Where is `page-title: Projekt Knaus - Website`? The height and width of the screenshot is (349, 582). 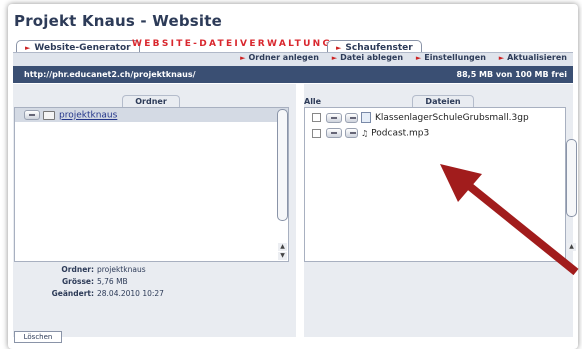 page-title: Projekt Knaus - Website is located at coordinates (118, 21).